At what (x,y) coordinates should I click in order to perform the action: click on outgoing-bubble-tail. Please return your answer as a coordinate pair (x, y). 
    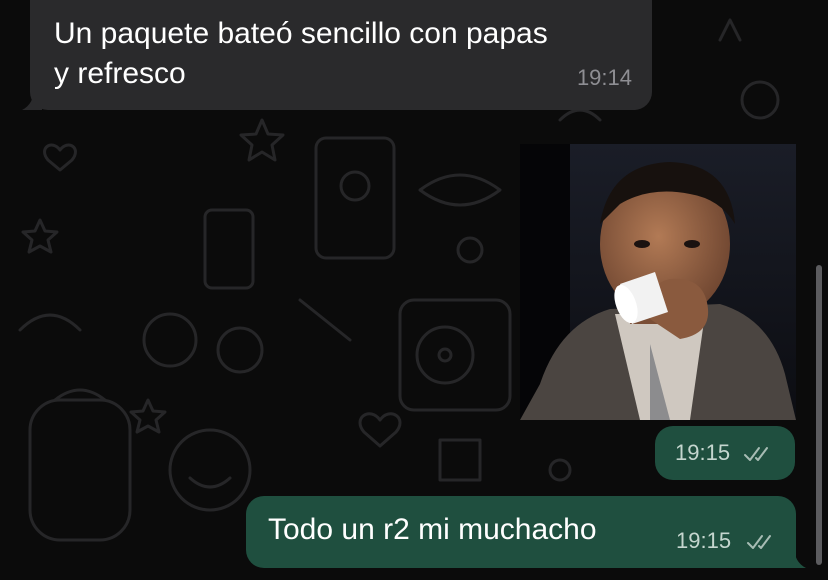
    Looking at the image, I should click on (796, 557).